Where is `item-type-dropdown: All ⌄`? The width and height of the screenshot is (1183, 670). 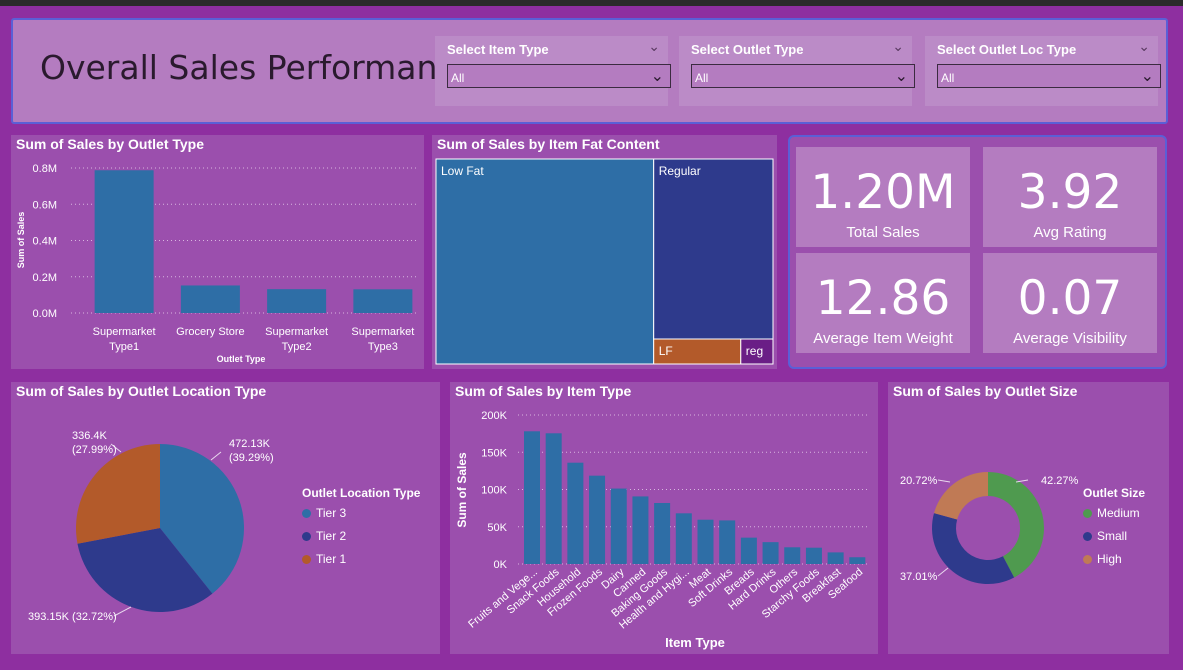
item-type-dropdown: All ⌄ is located at coordinates (559, 76).